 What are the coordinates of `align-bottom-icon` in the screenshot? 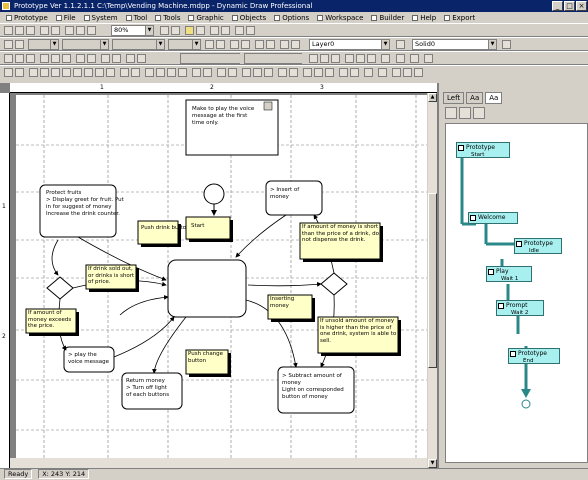 It's located at (66, 58).